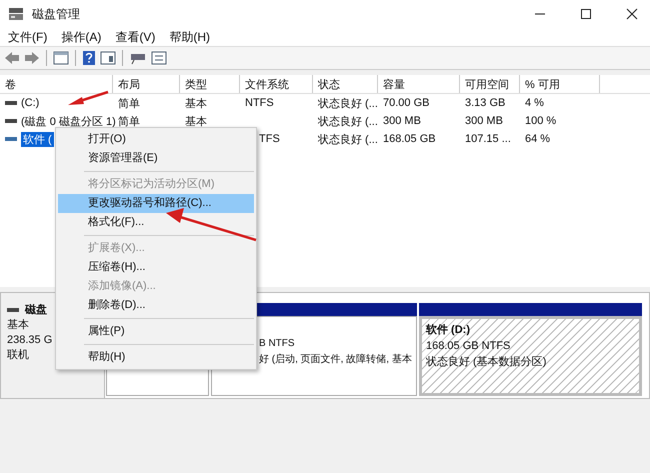  What do you see at coordinates (210, 84) in the screenshot?
I see `column-header: 类型` at bounding box center [210, 84].